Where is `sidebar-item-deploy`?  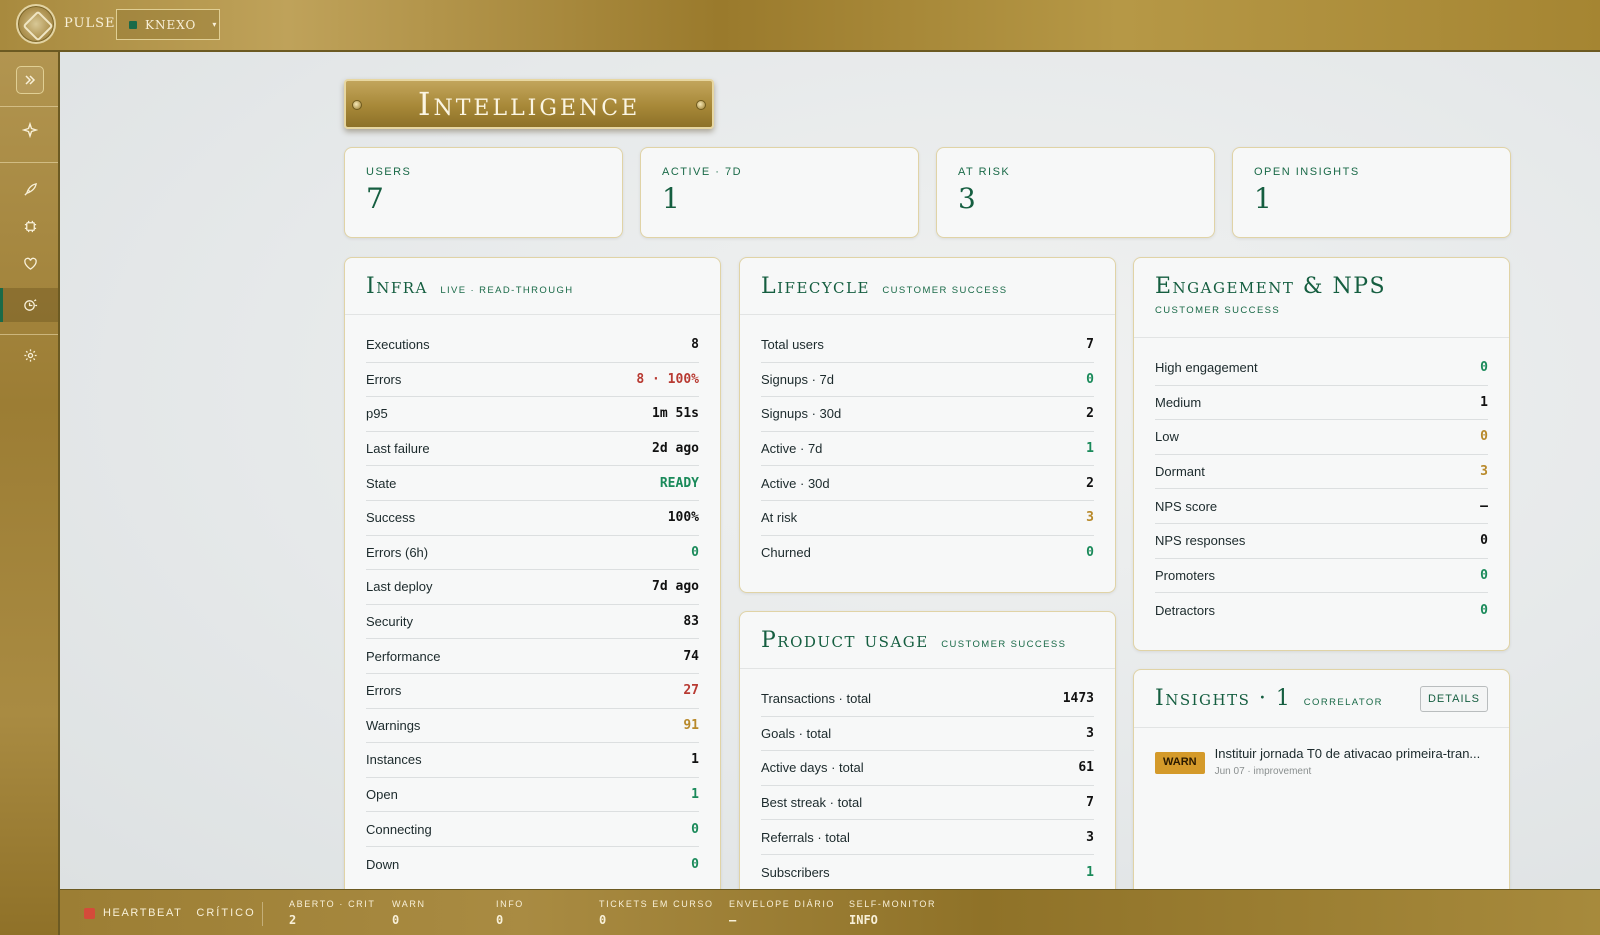
sidebar-item-deploy is located at coordinates (30, 189).